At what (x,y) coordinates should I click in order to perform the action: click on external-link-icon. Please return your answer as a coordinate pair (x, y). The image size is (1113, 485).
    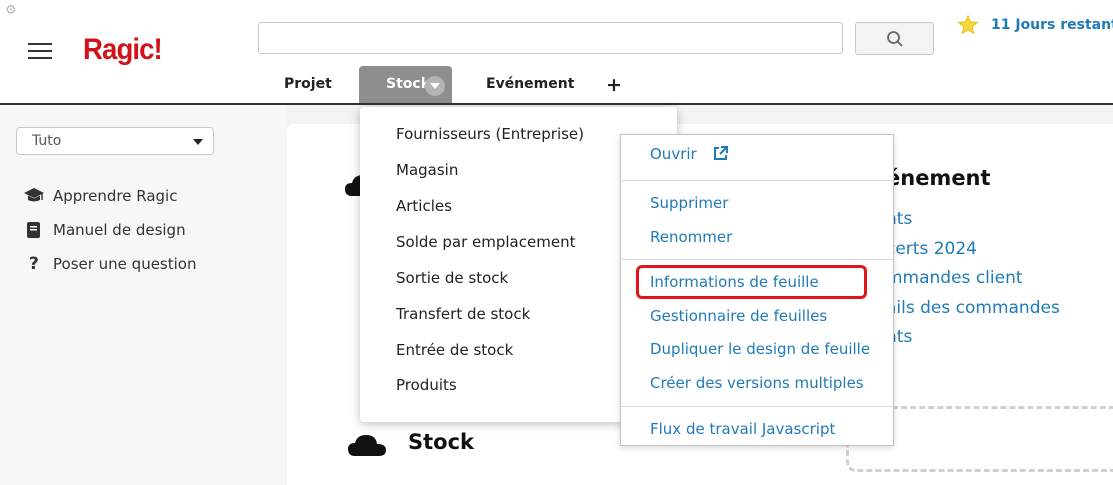
    Looking at the image, I should click on (720, 153).